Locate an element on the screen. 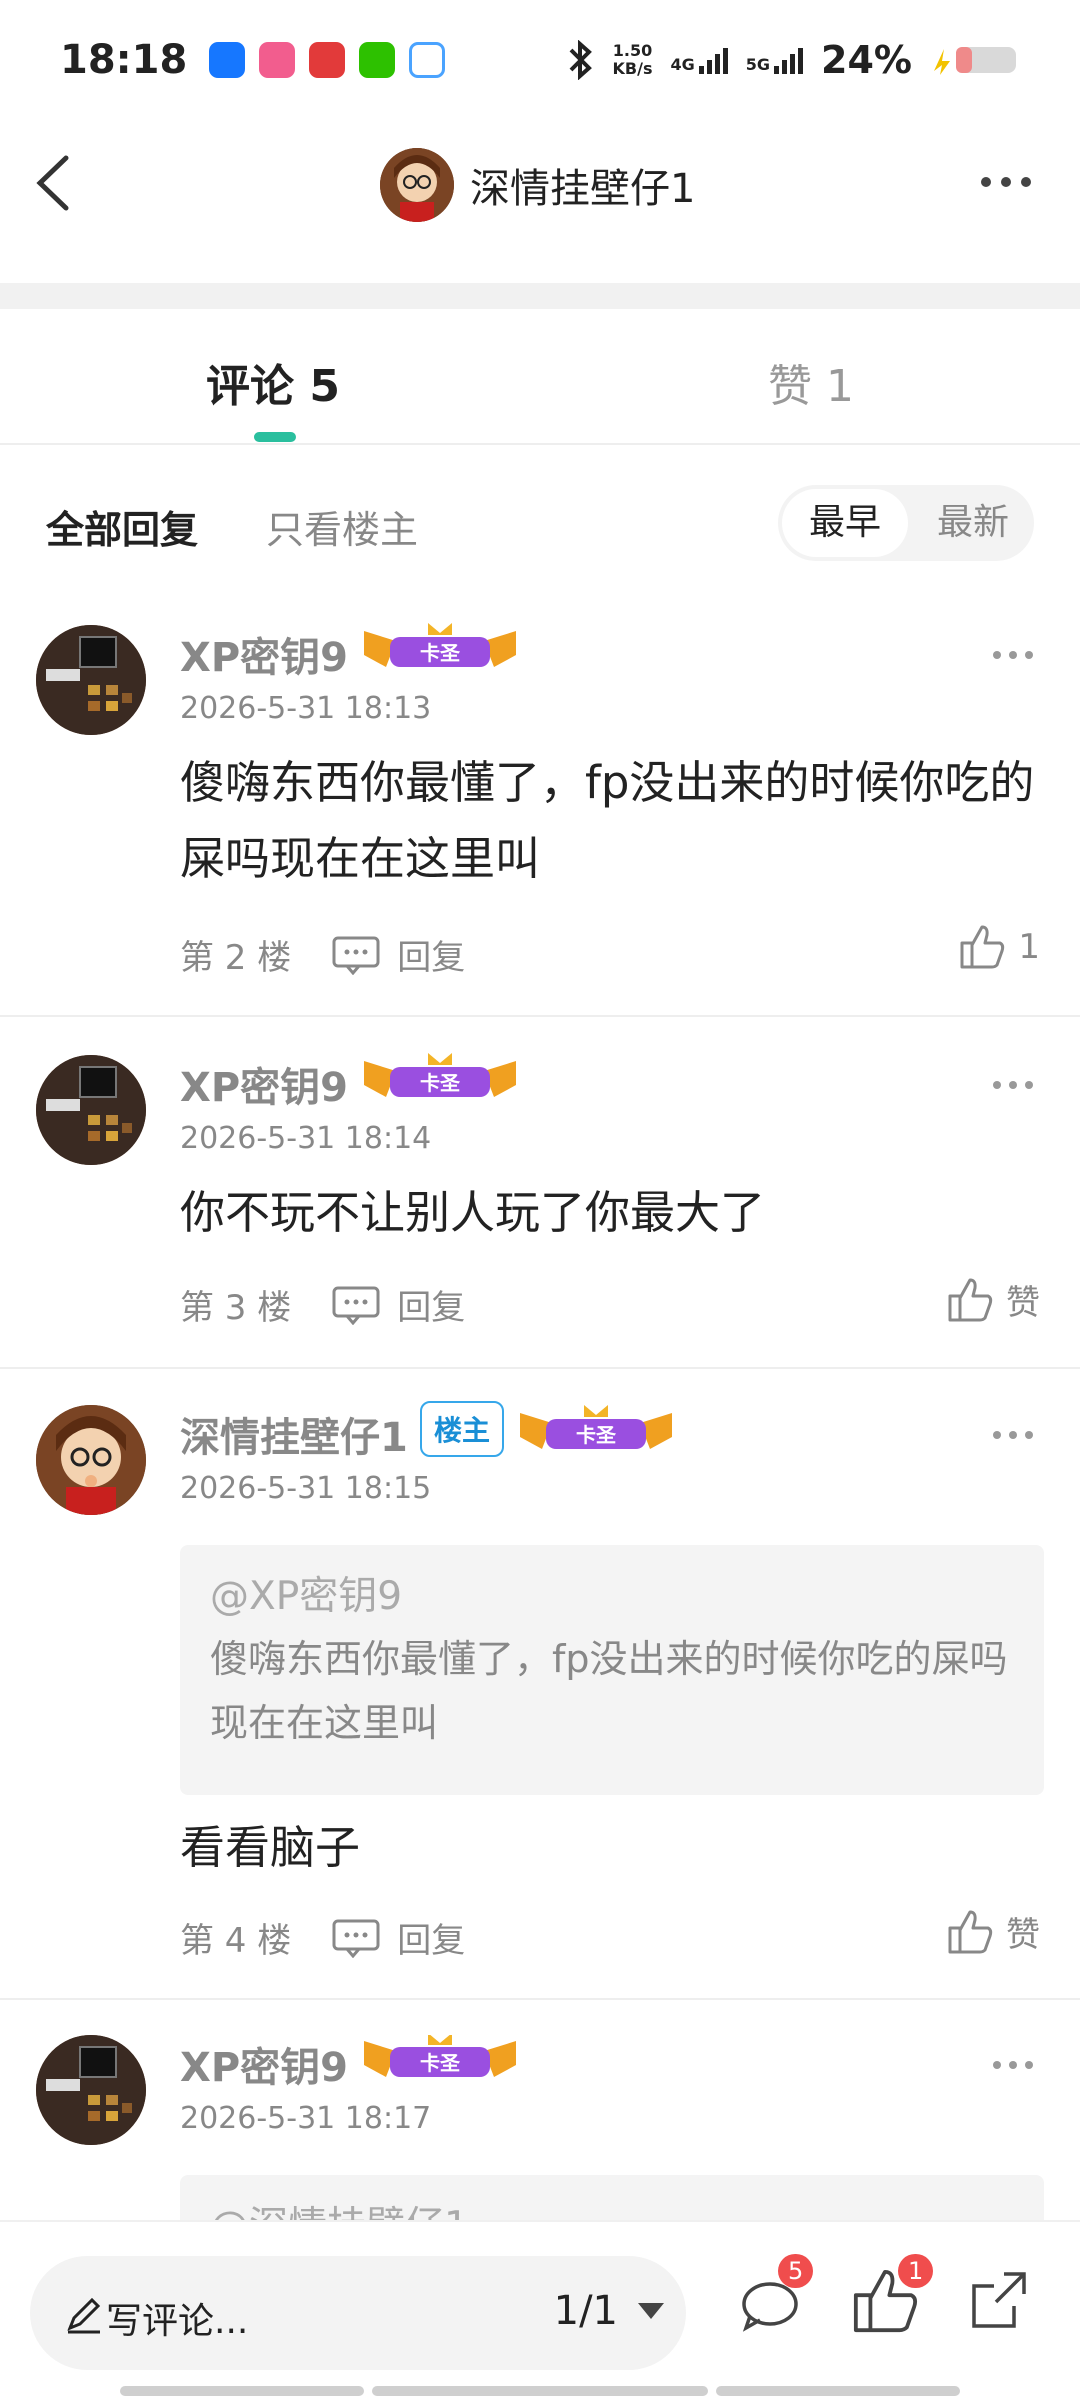  comment-timestamp: 2026-5-31 18:14 is located at coordinates (306, 1138).